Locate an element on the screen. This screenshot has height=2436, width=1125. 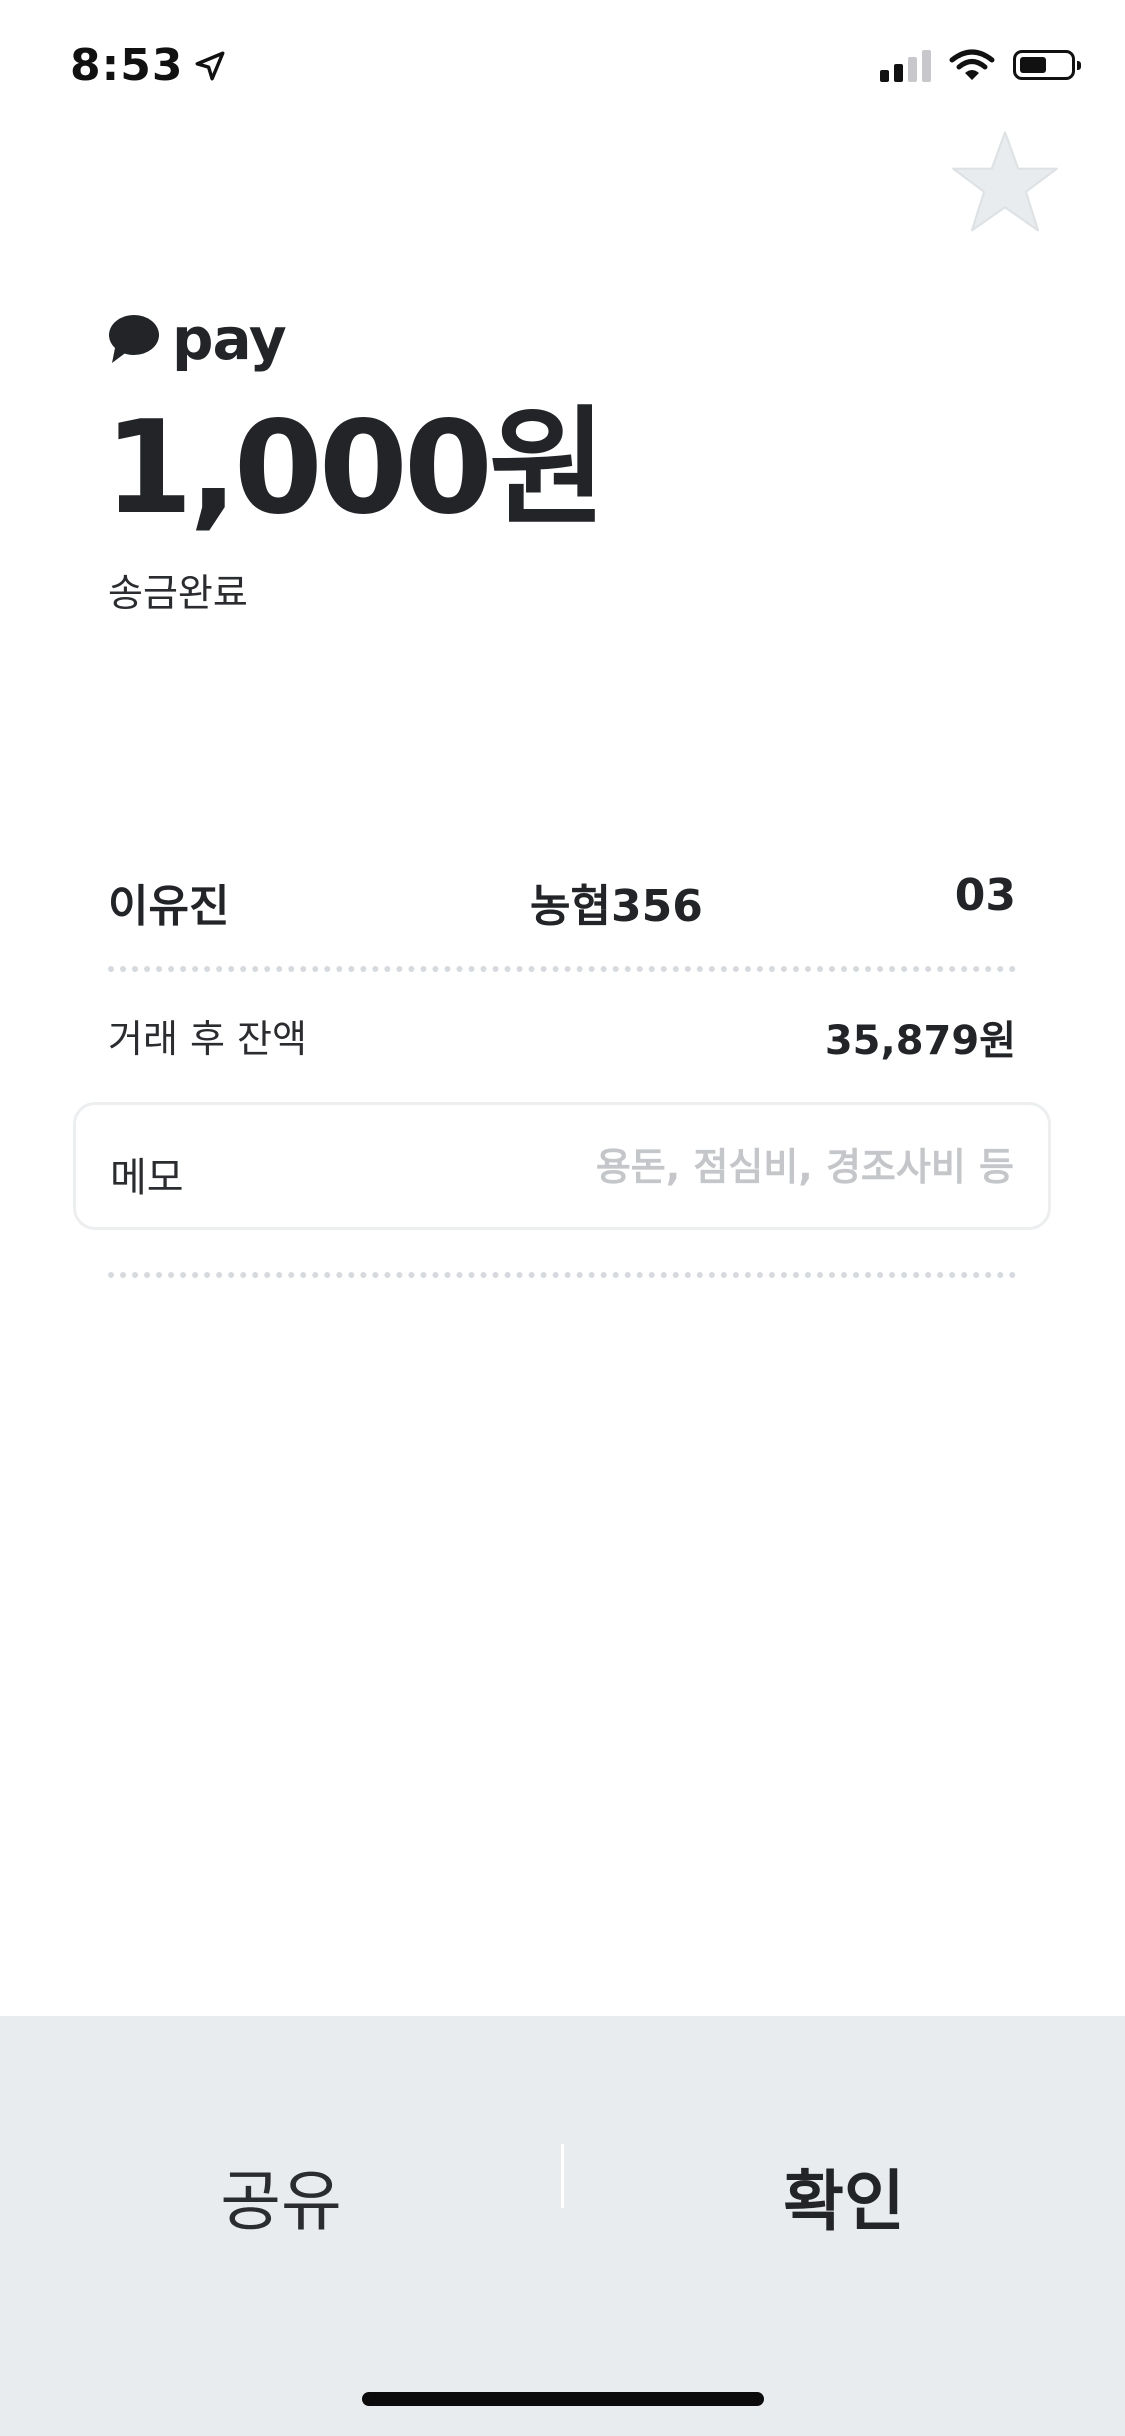
star-icon is located at coordinates (1005, 183).